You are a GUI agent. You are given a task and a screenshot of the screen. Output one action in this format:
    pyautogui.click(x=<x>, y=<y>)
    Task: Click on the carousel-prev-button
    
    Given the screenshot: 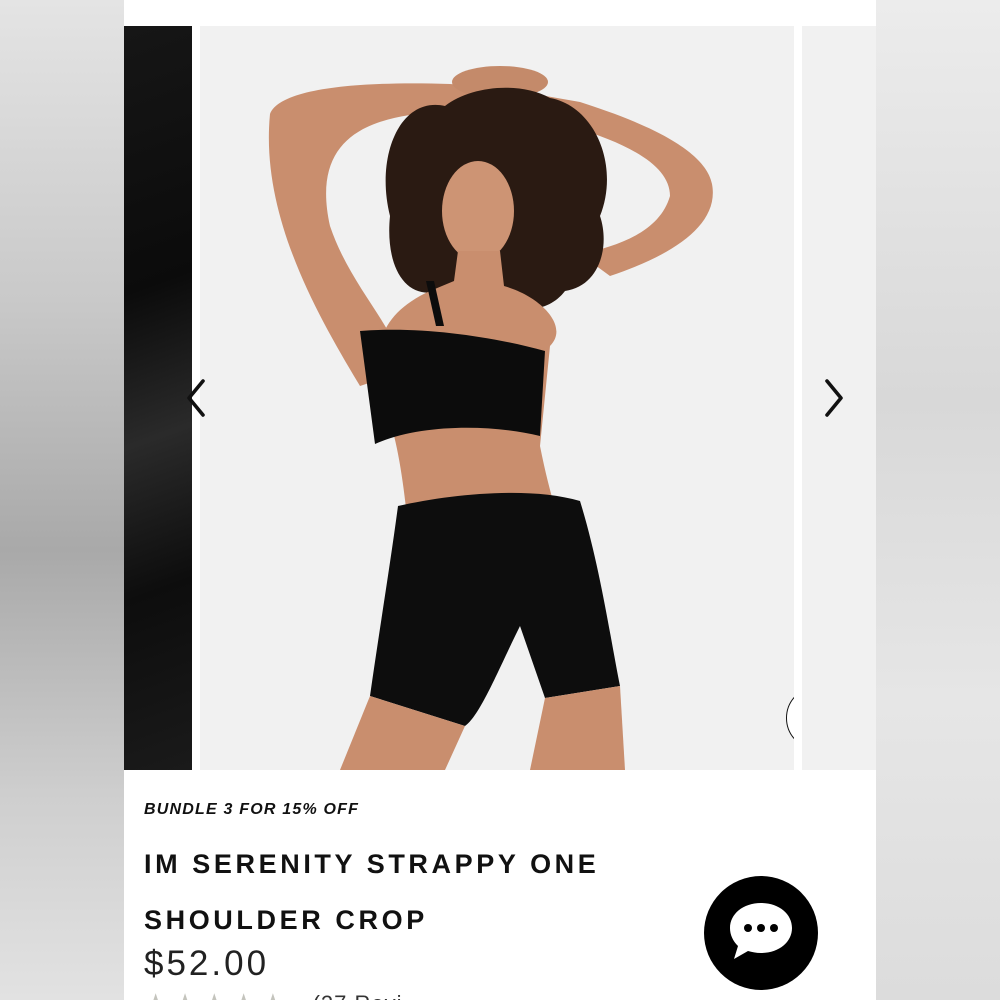 What is the action you would take?
    pyautogui.click(x=196, y=400)
    